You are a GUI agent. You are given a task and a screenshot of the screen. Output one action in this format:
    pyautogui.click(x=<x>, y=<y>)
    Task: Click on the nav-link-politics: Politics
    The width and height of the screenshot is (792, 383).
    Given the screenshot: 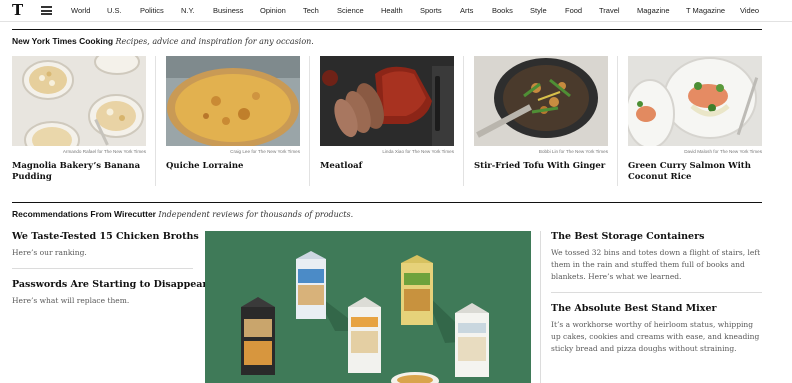 What is the action you would take?
    pyautogui.click(x=152, y=10)
    